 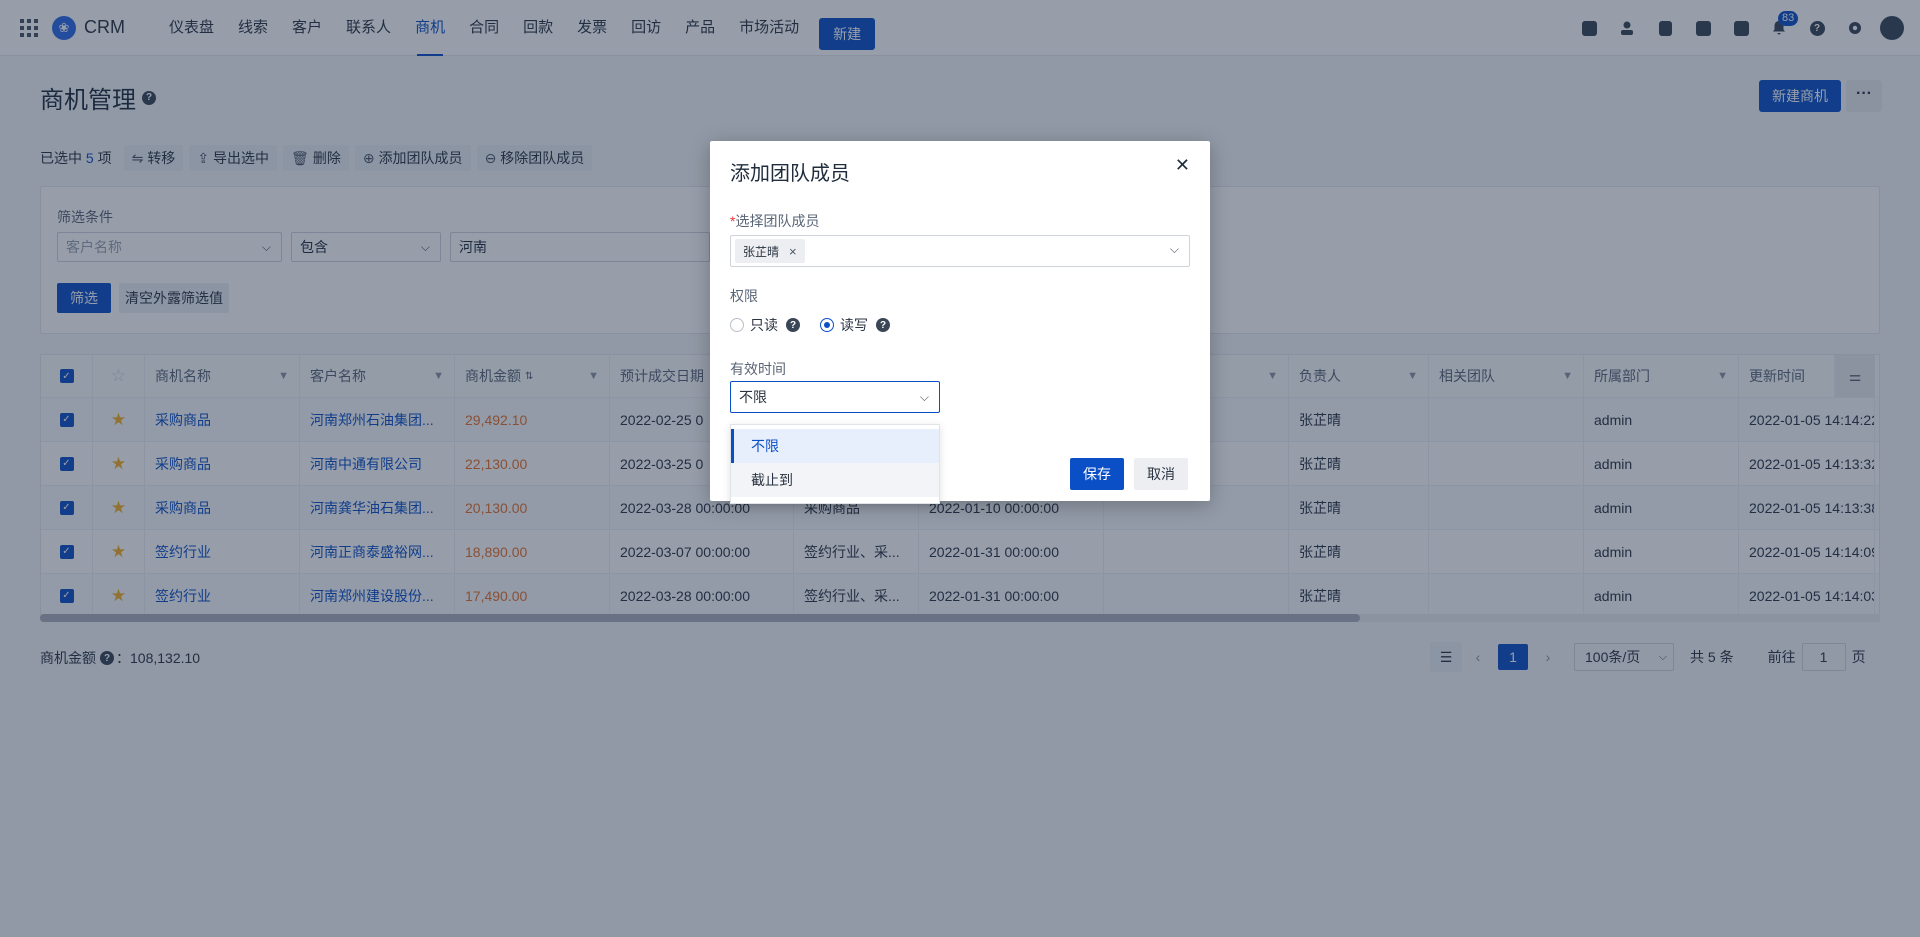 I want to click on member-label: *选择团队成员, so click(x=775, y=221).